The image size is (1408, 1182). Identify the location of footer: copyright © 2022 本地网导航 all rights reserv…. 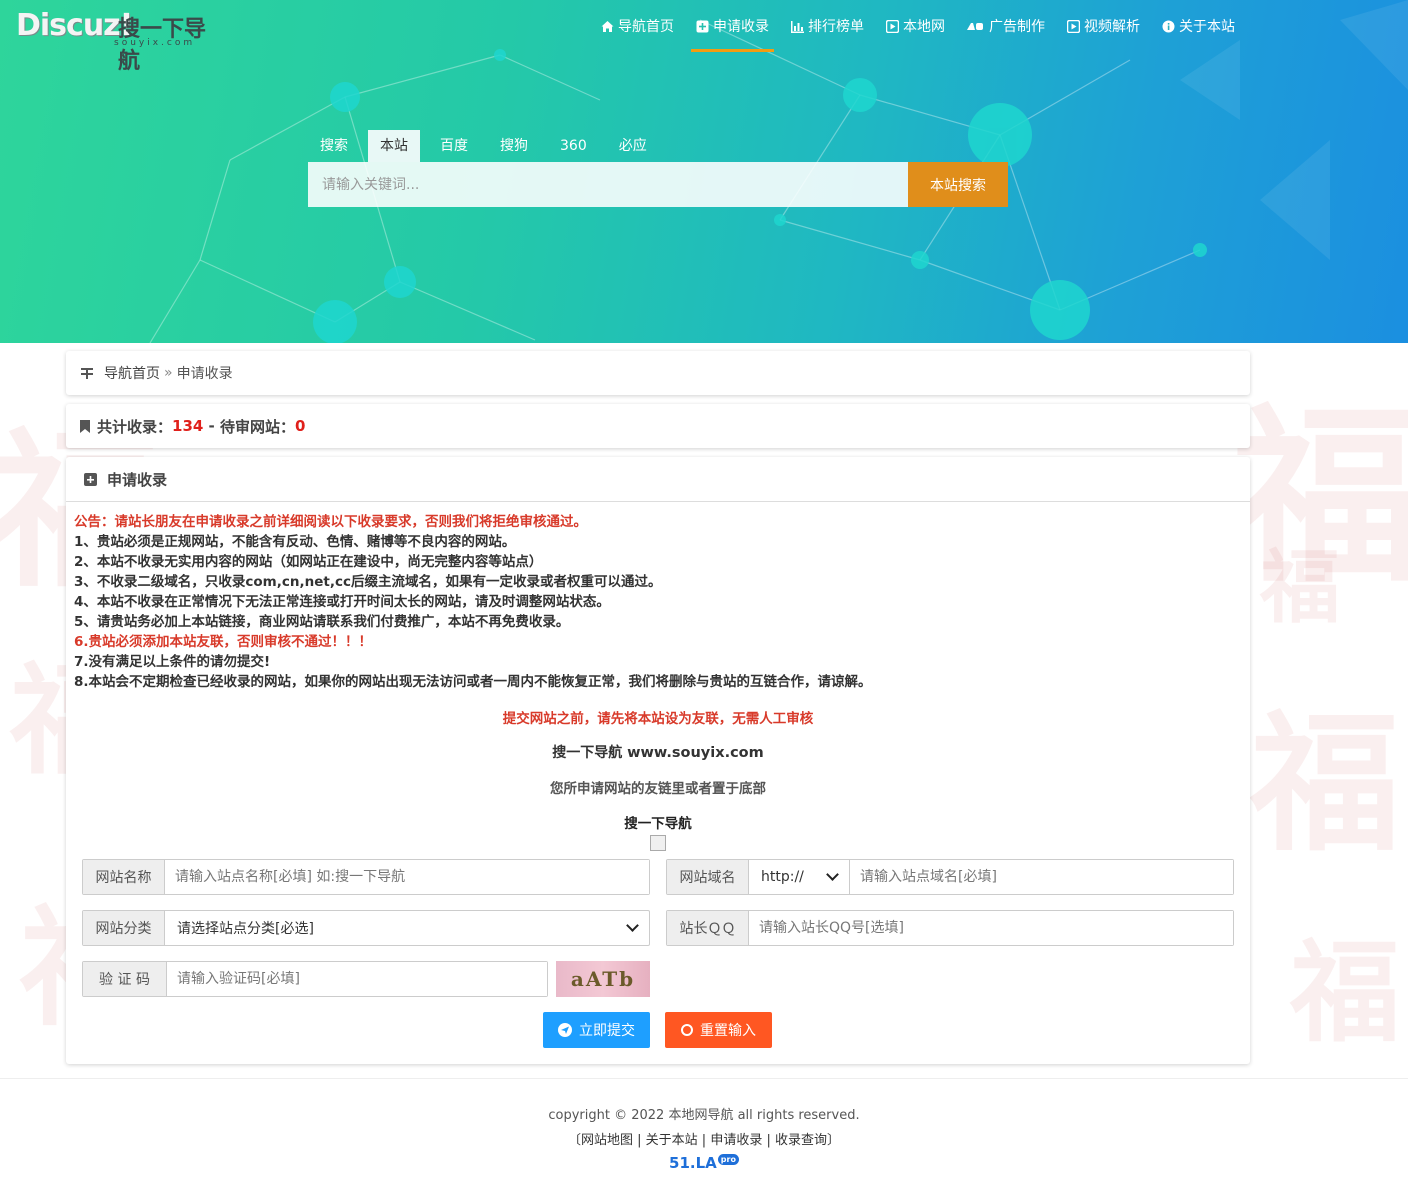
(704, 1130).